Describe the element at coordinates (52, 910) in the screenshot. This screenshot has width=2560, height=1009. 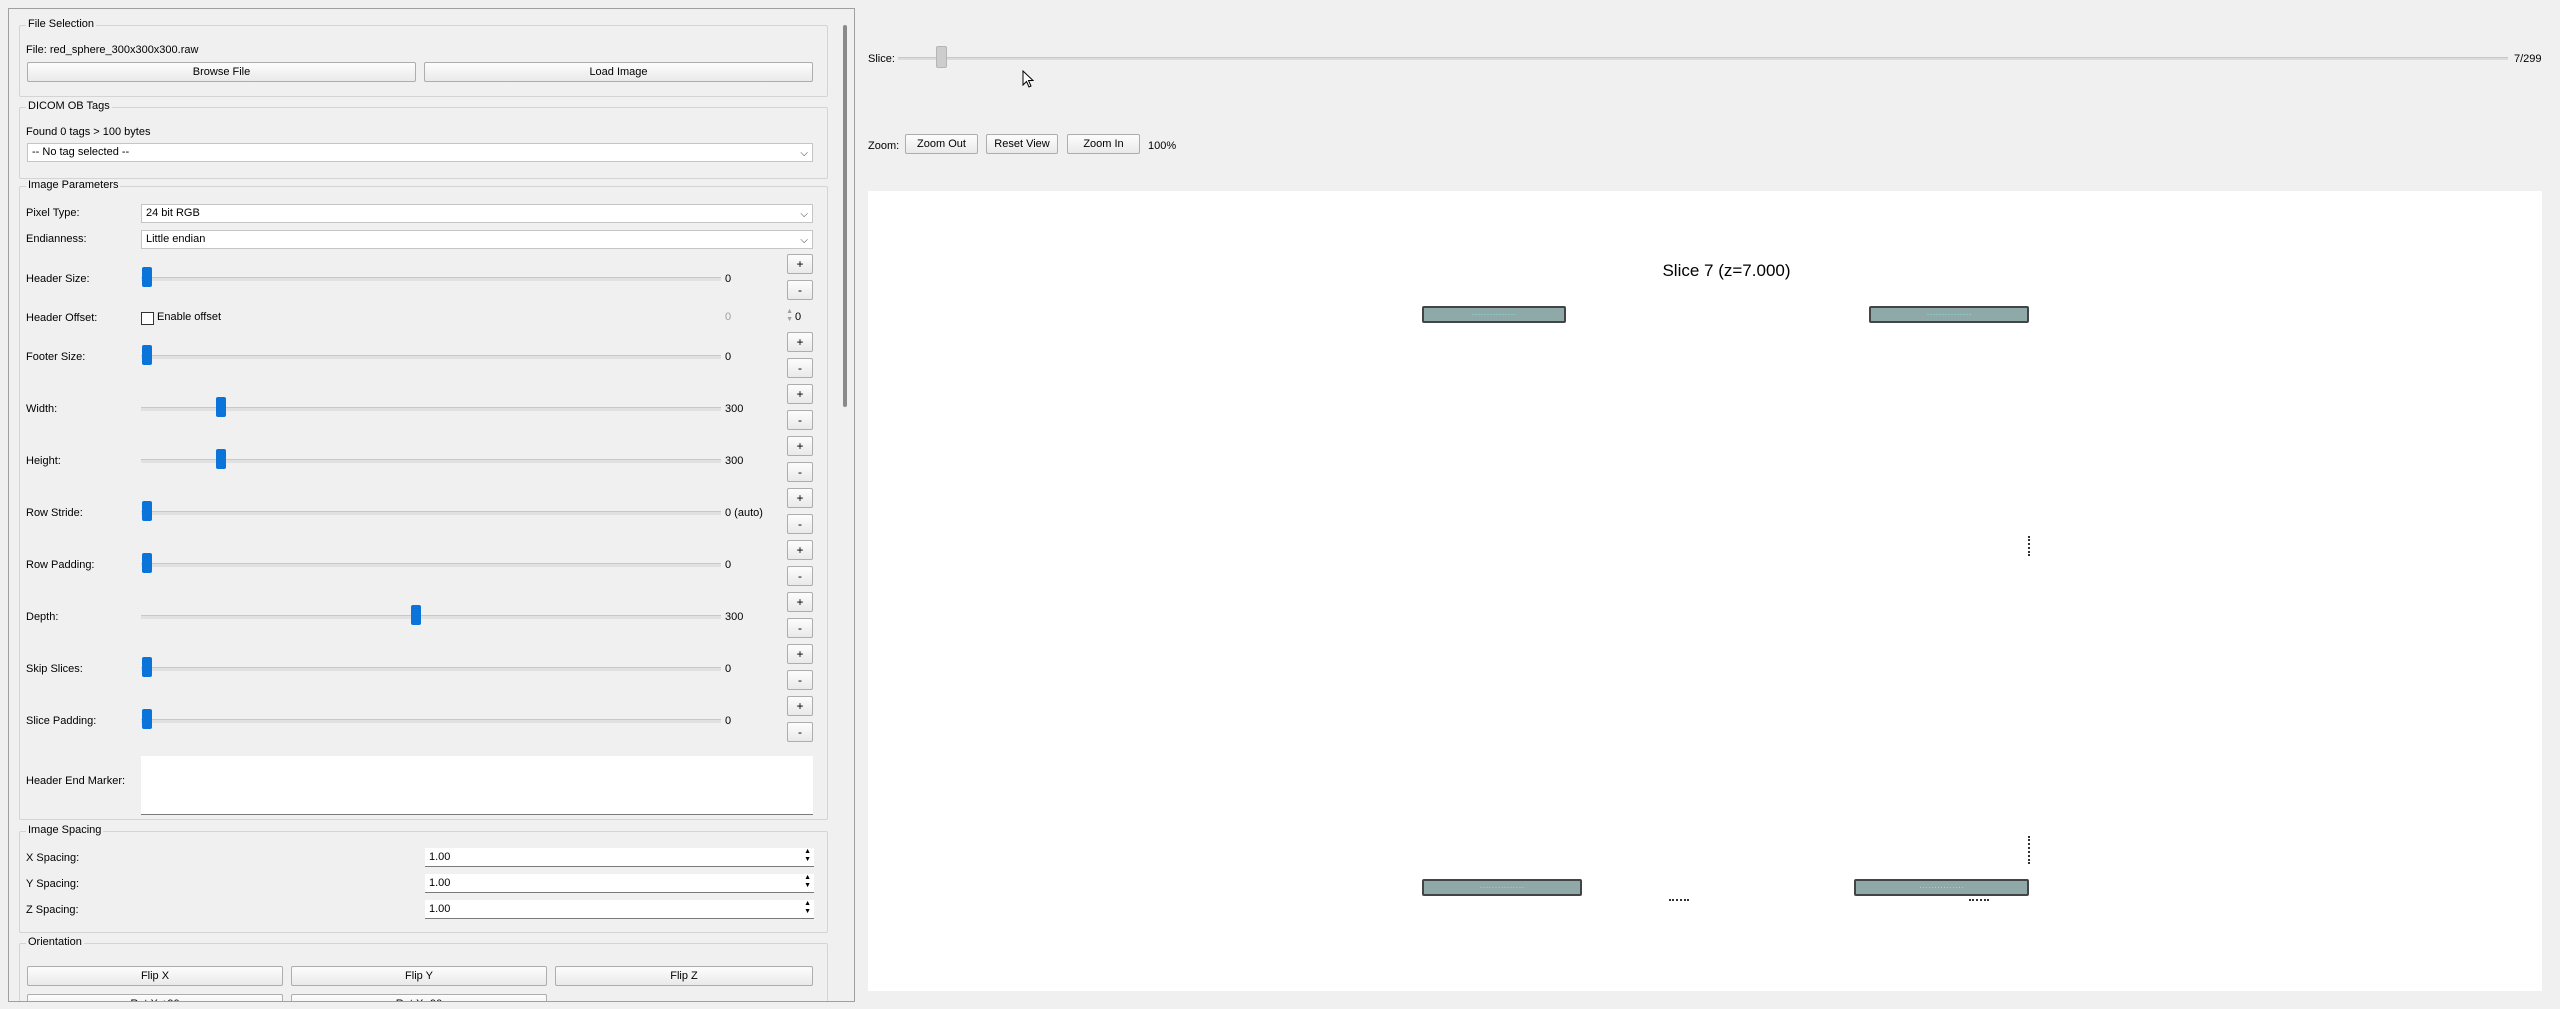
I see `z-spacing-label: Z Spacing:` at that location.